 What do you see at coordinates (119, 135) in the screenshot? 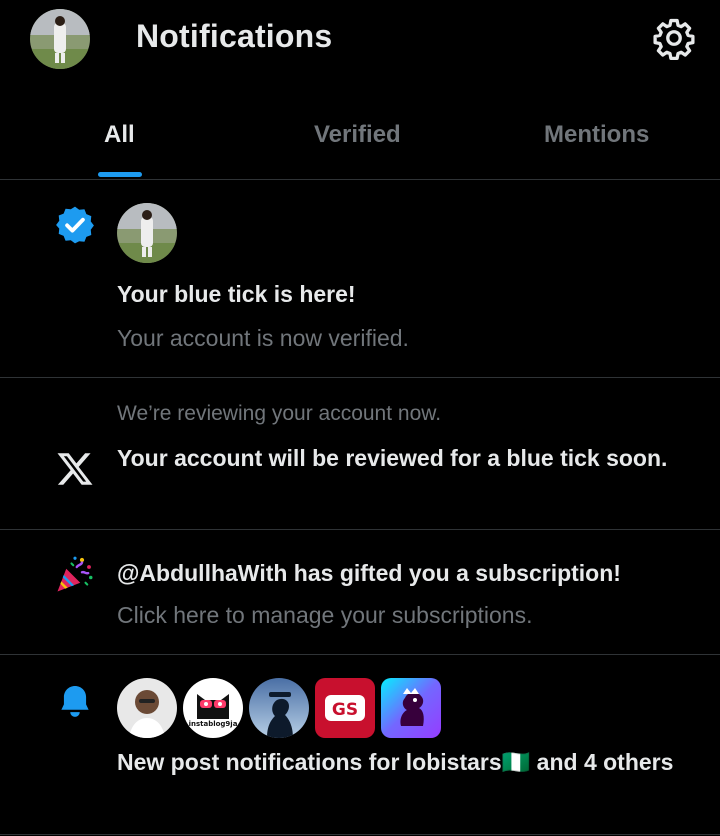
I see `tab-all: All` at bounding box center [119, 135].